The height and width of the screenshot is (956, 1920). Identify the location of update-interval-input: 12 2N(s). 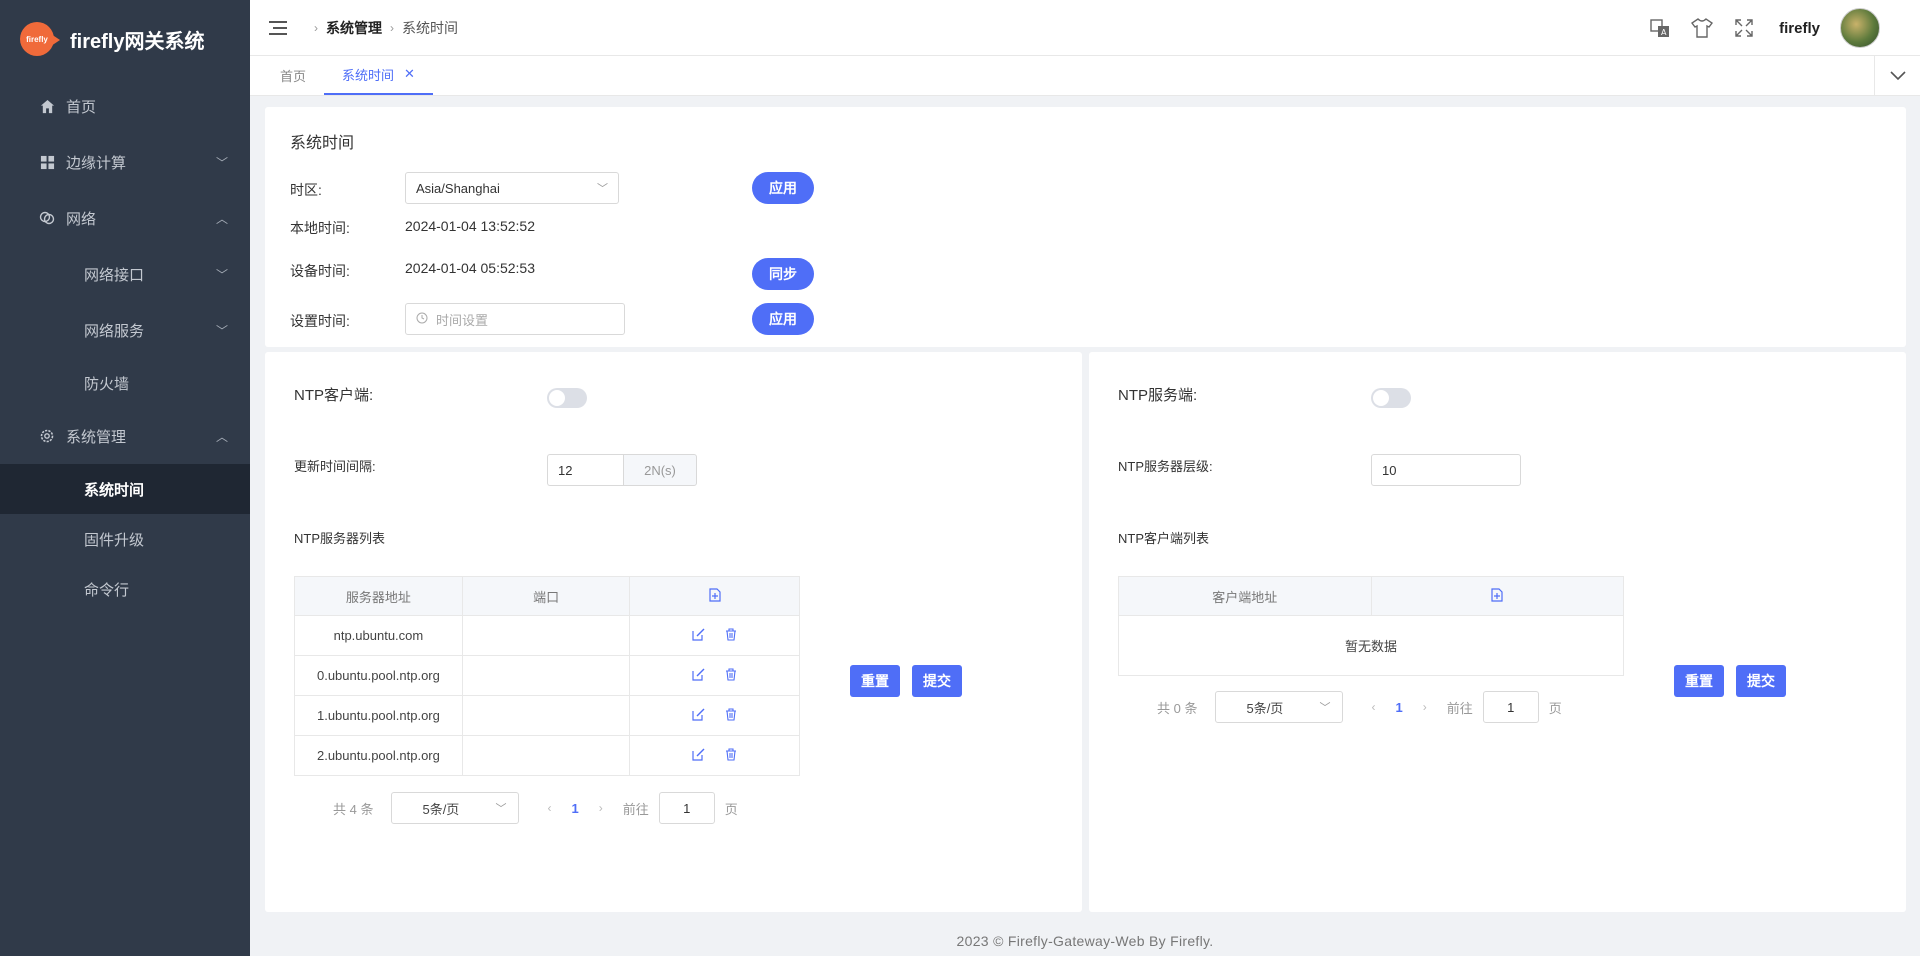
(622, 470).